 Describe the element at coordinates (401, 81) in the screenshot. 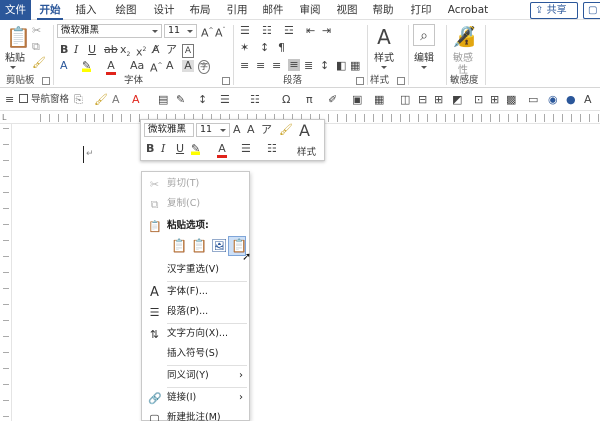

I see `styles-launcher-icon` at that location.